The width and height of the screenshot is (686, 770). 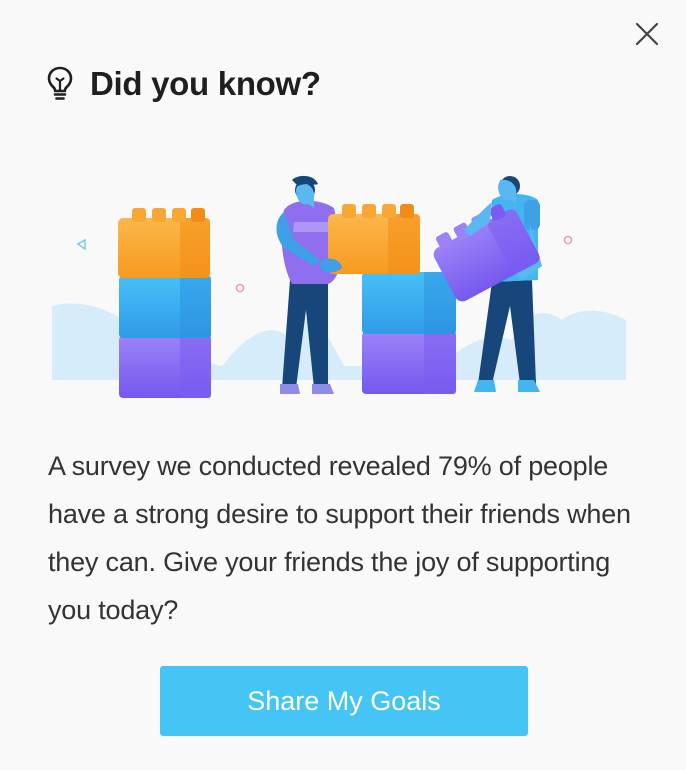 What do you see at coordinates (164, 303) in the screenshot?
I see `left-block-stack` at bounding box center [164, 303].